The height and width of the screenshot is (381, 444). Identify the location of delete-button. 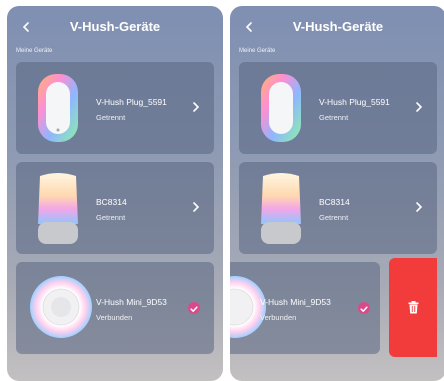
(413, 307).